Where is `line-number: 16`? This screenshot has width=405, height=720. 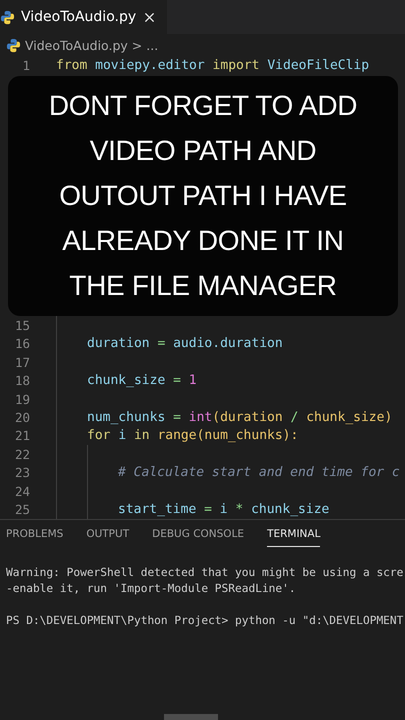 line-number: 16 is located at coordinates (22, 344).